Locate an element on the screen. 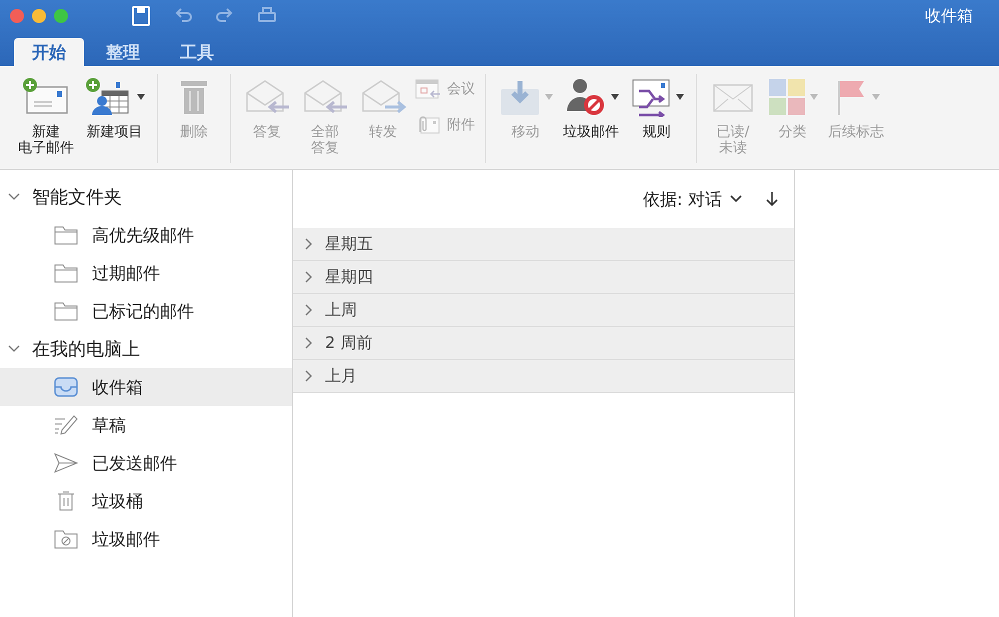 Image resolution: width=999 pixels, height=617 pixels. ribbon-button: 垃圾邮件 is located at coordinates (591, 118).